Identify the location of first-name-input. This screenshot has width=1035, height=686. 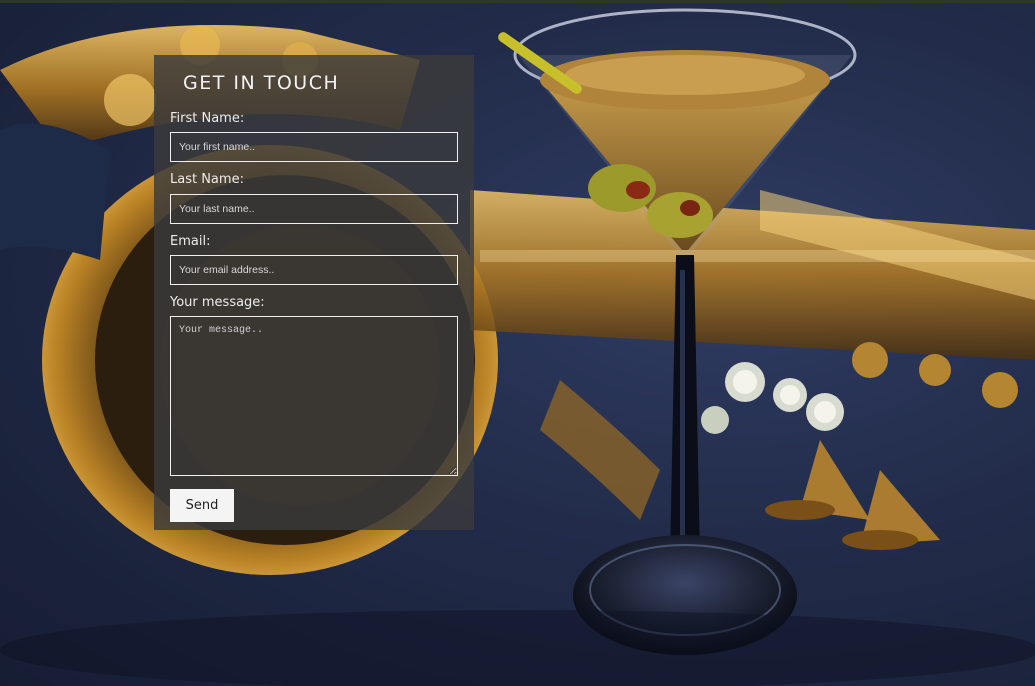
(314, 147).